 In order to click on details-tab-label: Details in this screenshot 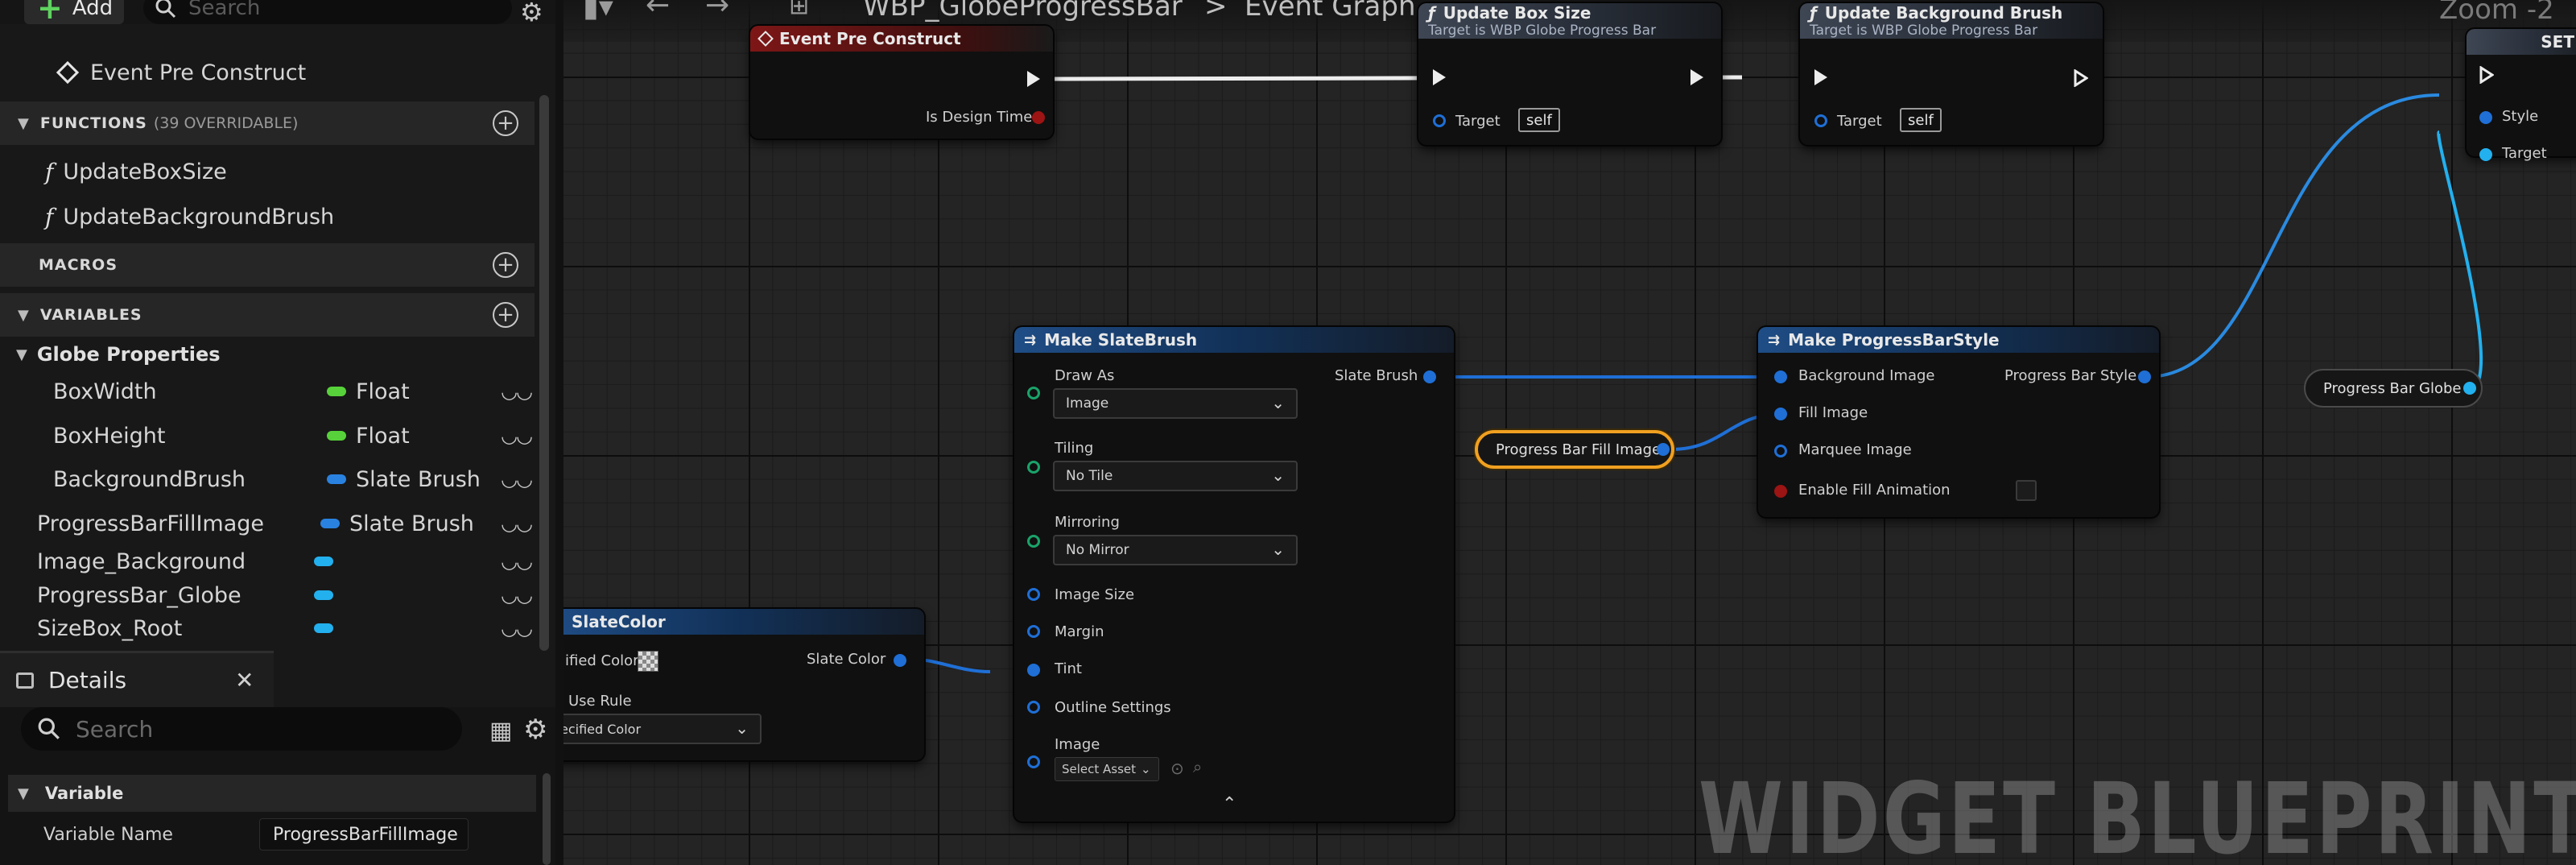, I will do `click(87, 680)`.